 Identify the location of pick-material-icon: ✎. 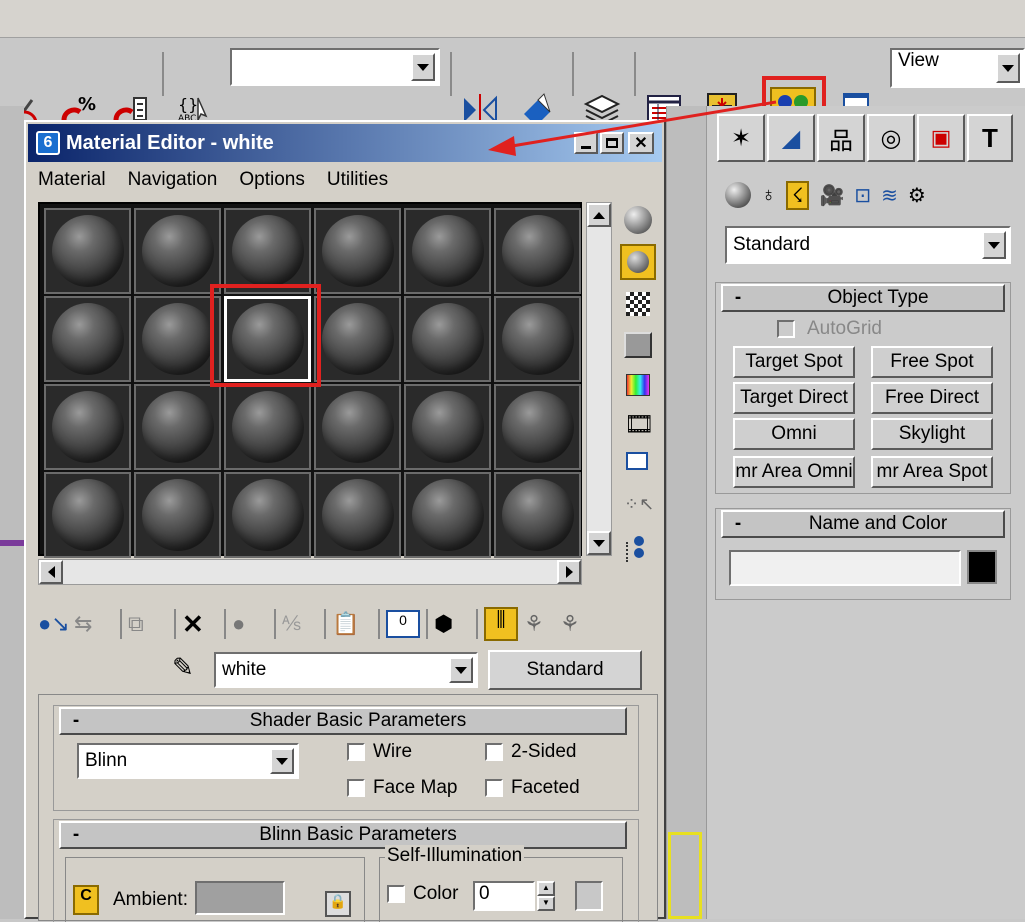
(190, 670).